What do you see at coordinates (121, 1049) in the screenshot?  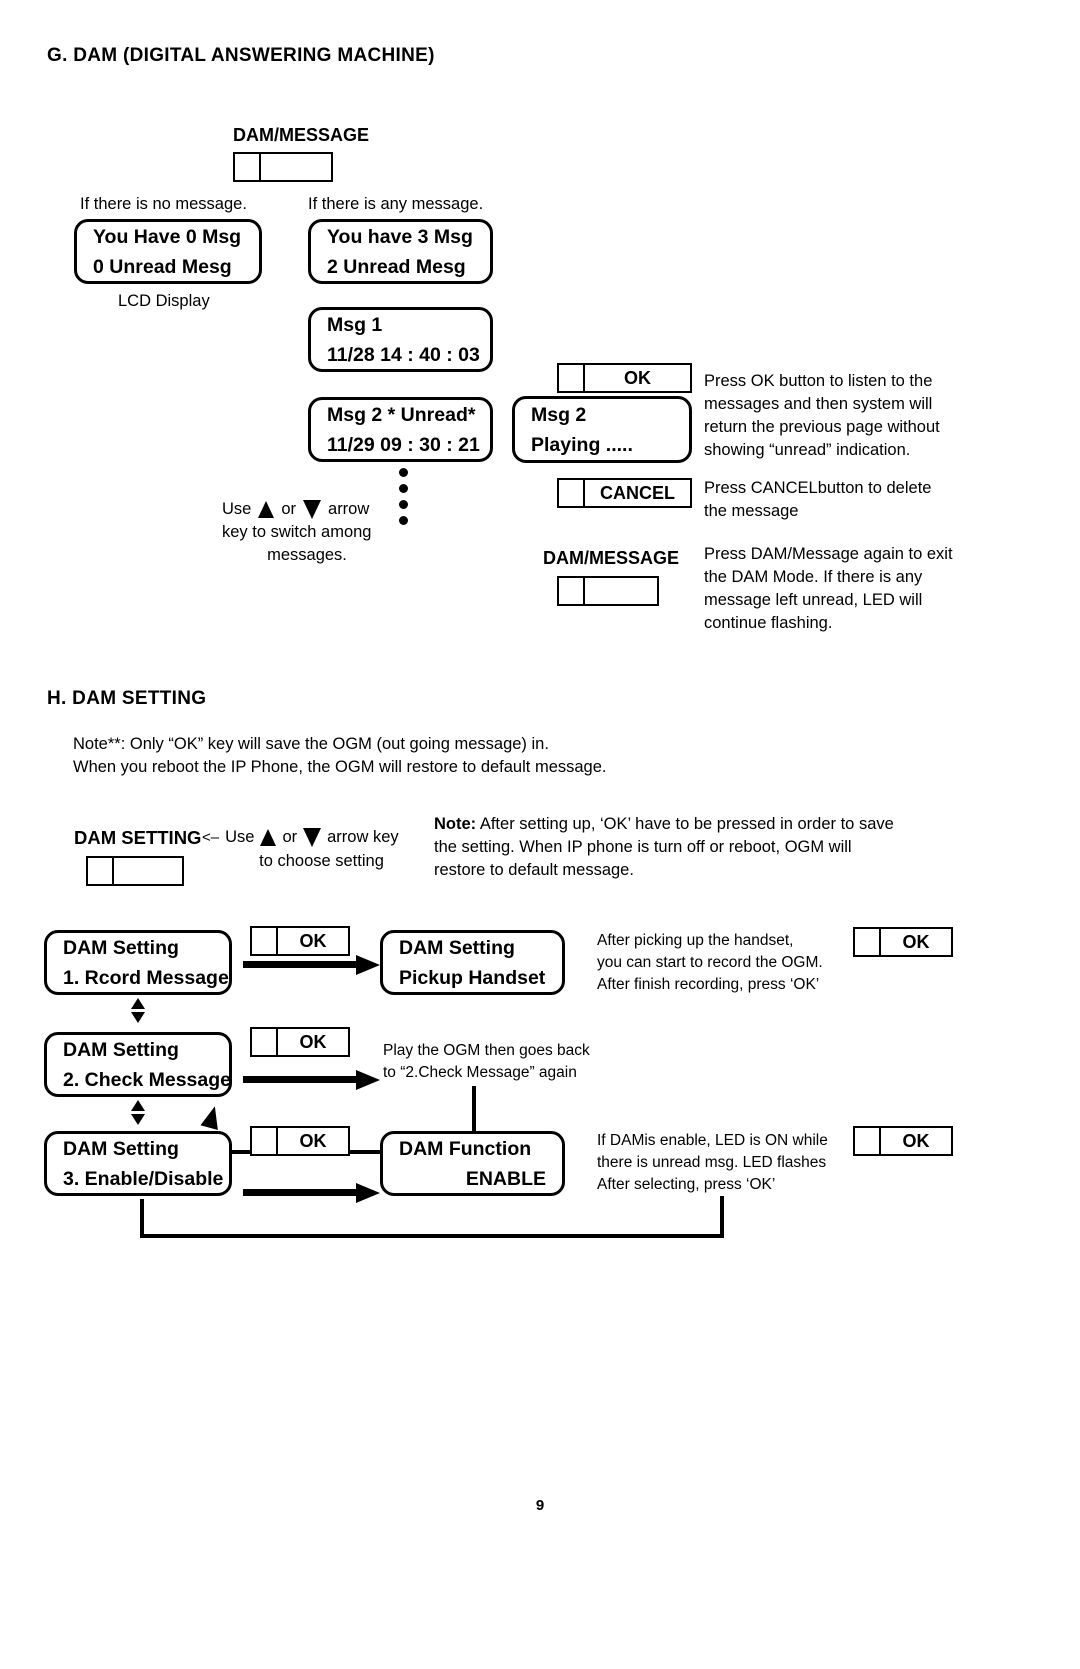 I see `row2-left-line1: DAM Setting` at bounding box center [121, 1049].